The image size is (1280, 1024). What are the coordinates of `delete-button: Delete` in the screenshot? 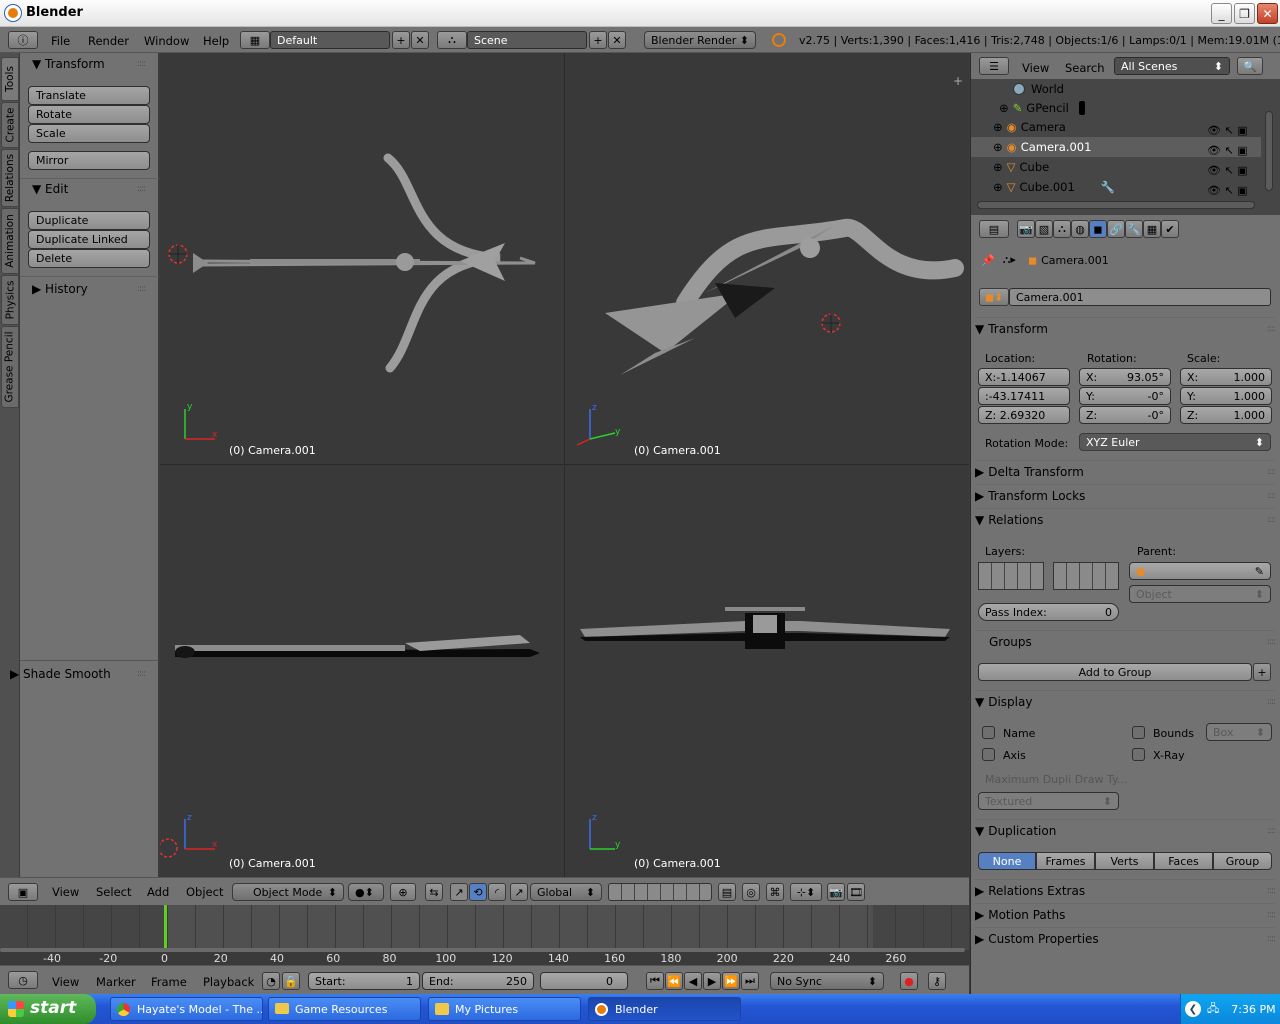 It's located at (89, 258).